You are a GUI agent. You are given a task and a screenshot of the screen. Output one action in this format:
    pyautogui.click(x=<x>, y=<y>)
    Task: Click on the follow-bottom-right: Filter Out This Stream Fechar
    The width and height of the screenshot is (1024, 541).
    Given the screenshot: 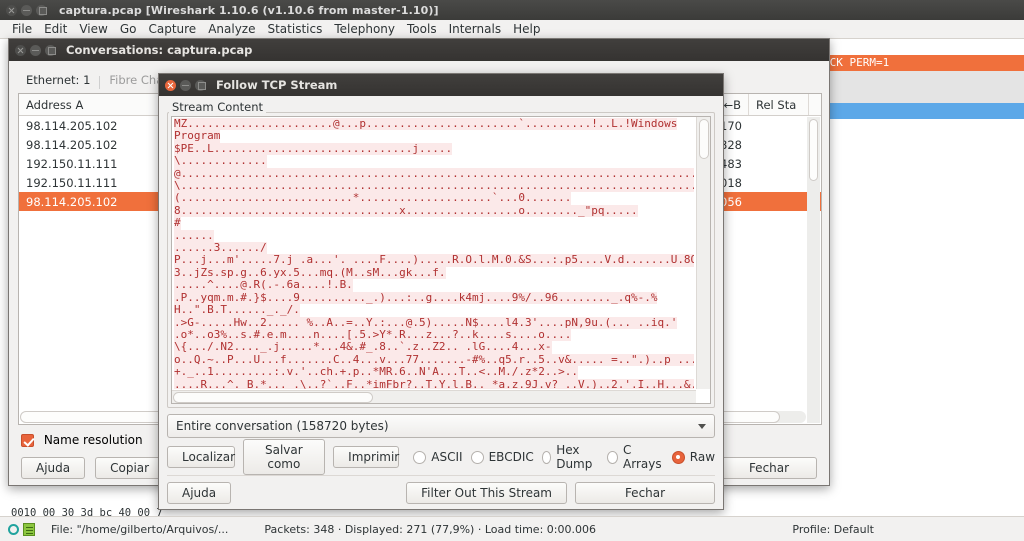 What is the action you would take?
    pyautogui.click(x=560, y=493)
    